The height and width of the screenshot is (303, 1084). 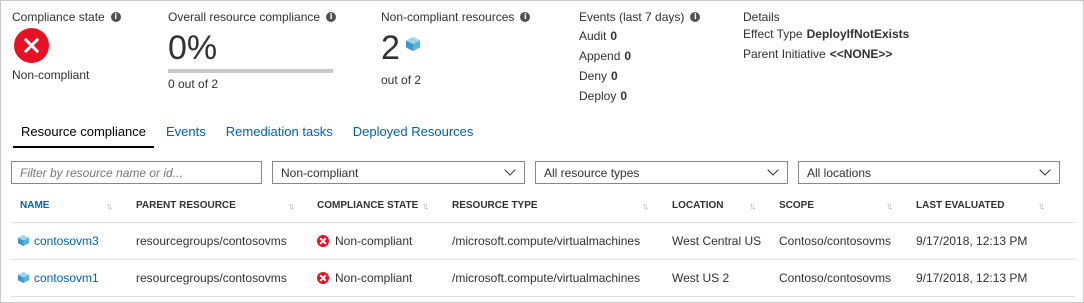 I want to click on parent-initiative-label: Parent Initiative, so click(x=784, y=54).